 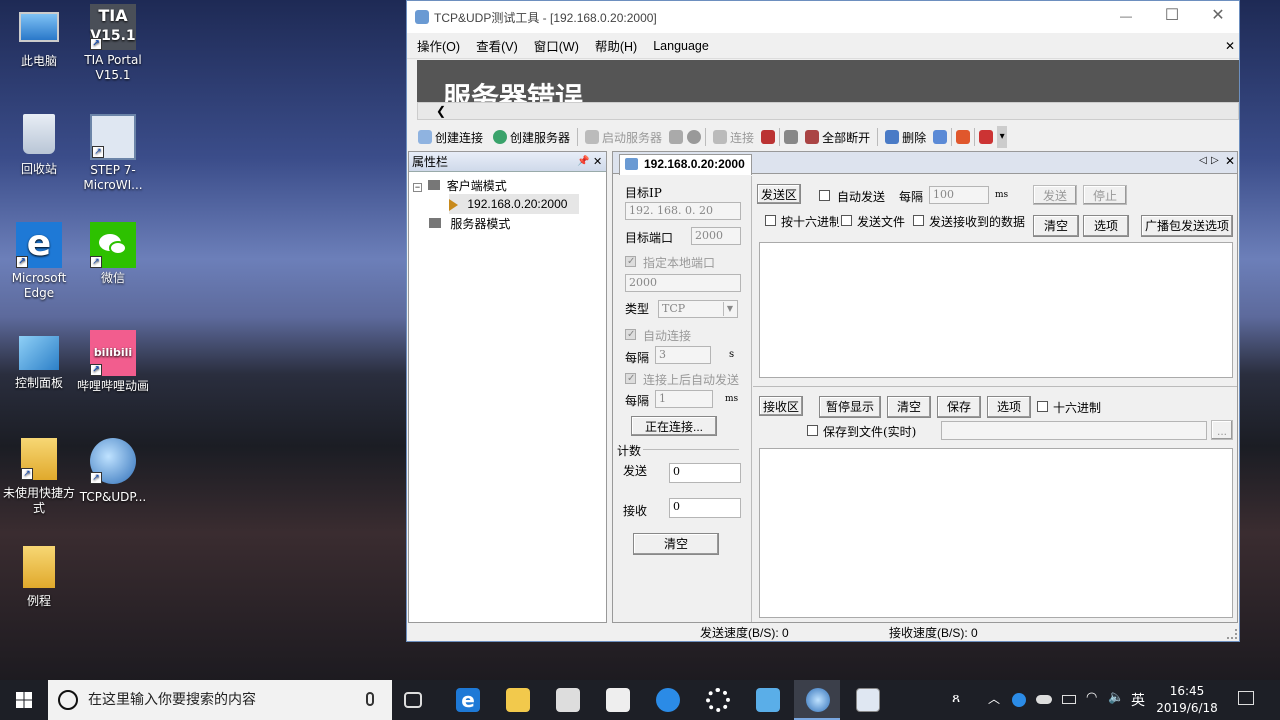 What do you see at coordinates (113, 362) in the screenshot?
I see `desktop-icon-bilibili: bilibili ↗ 哔哩哔哩动画` at bounding box center [113, 362].